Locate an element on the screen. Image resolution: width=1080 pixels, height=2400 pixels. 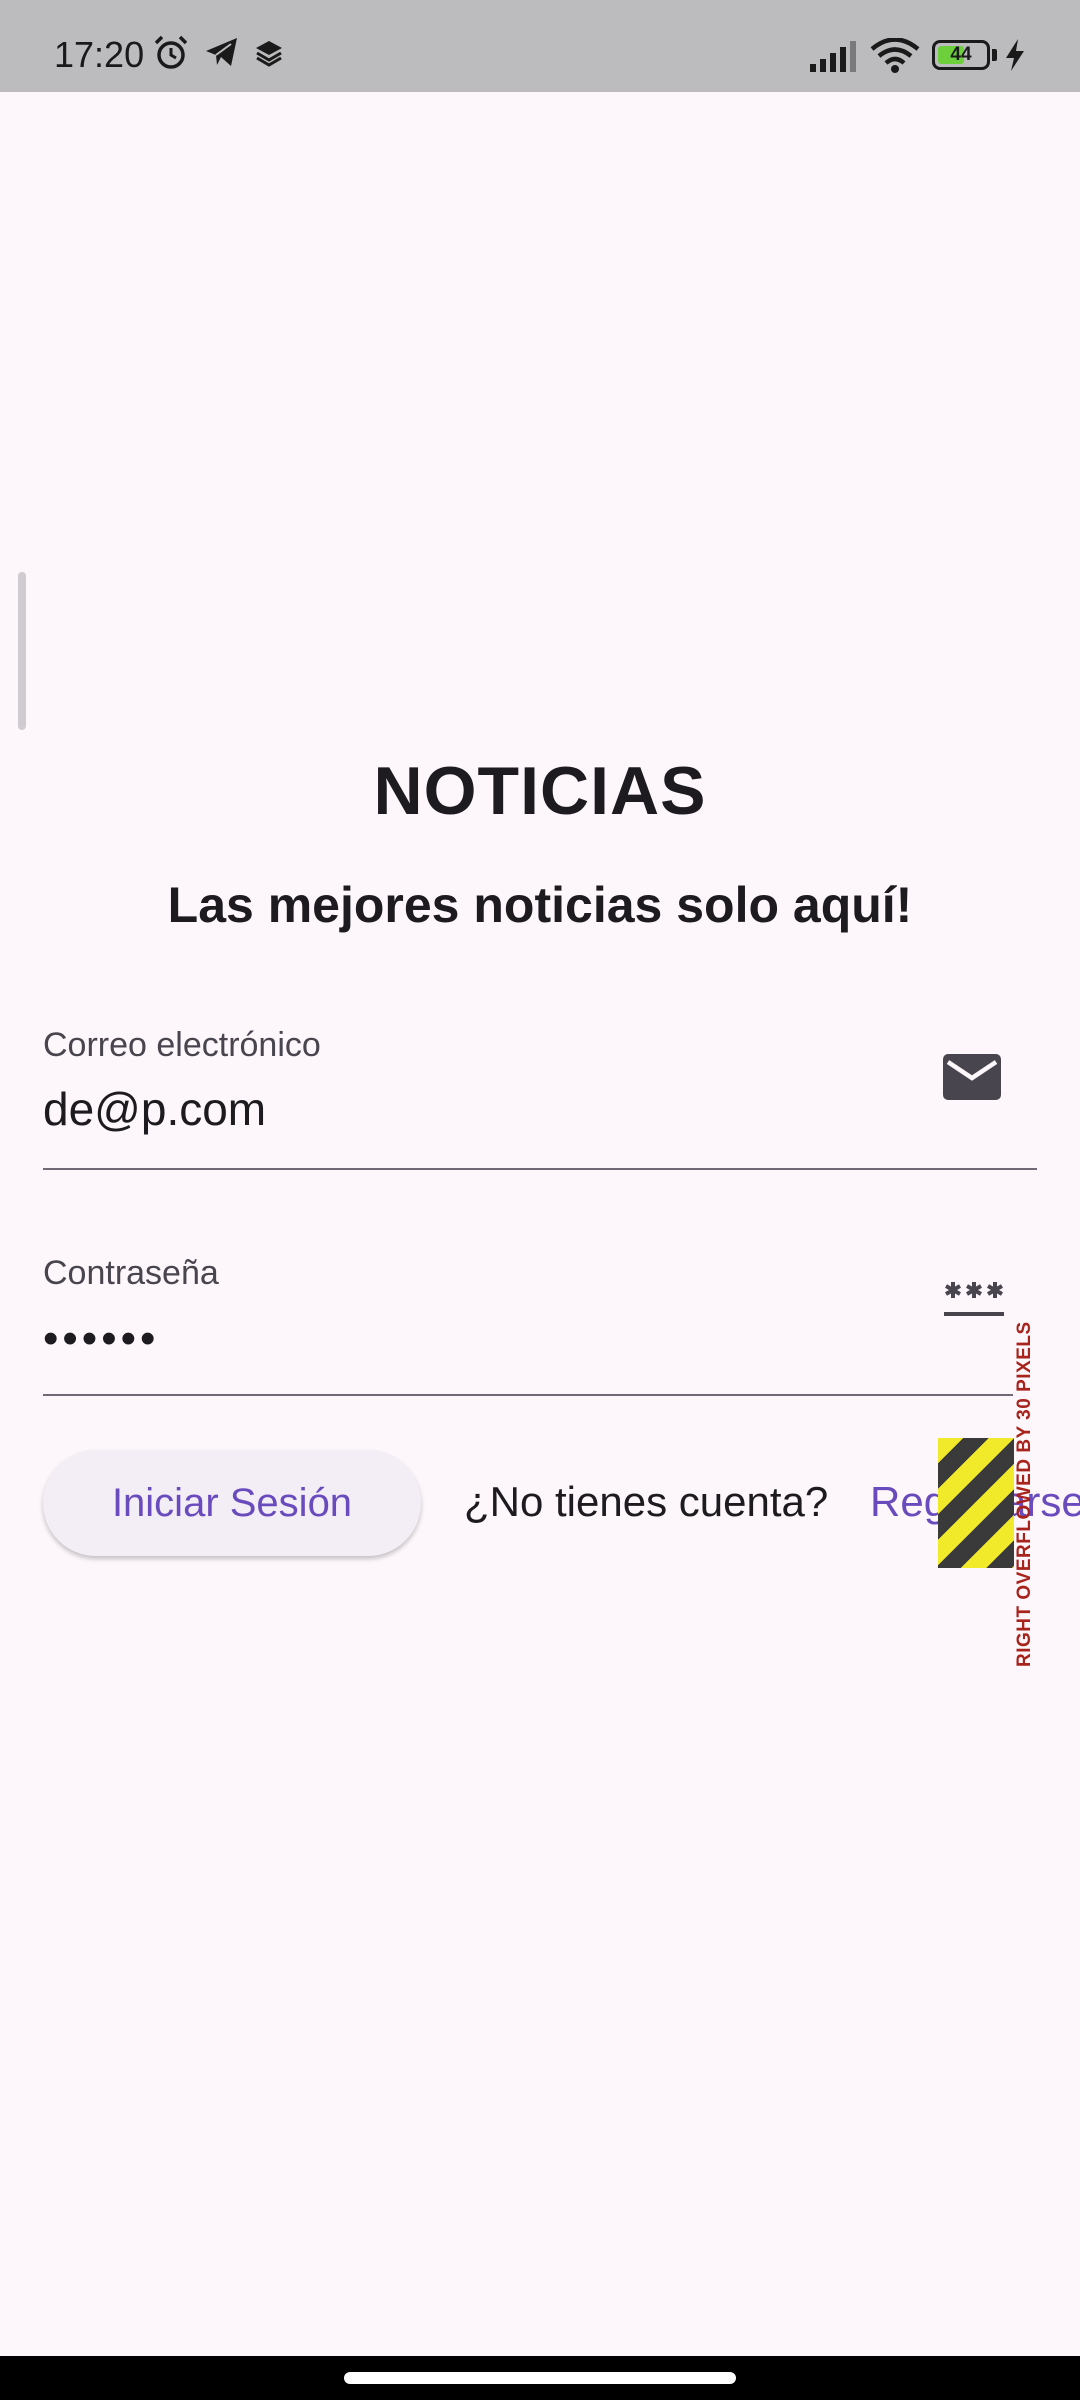
status-time: 17:20 is located at coordinates (99, 54).